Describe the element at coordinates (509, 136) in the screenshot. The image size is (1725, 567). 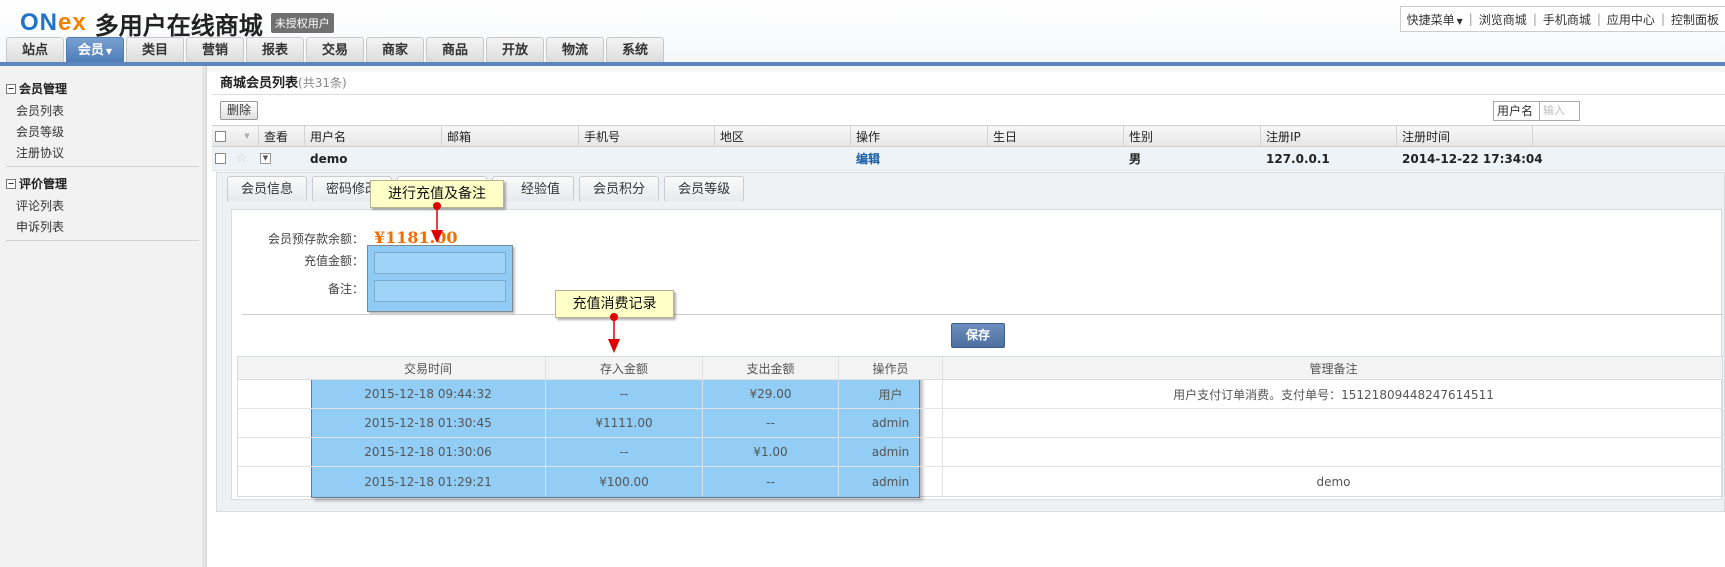
I see `col-email: 邮箱` at that location.